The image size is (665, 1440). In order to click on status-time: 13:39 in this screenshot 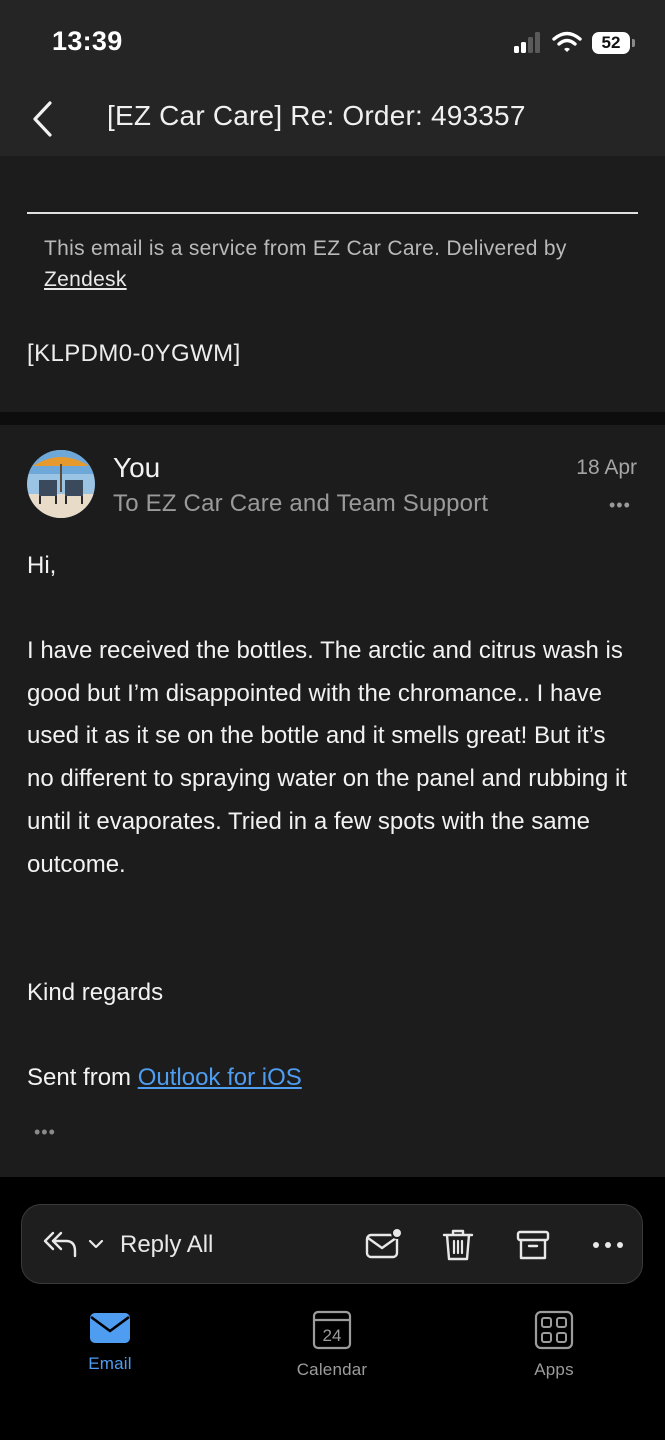, I will do `click(87, 41)`.